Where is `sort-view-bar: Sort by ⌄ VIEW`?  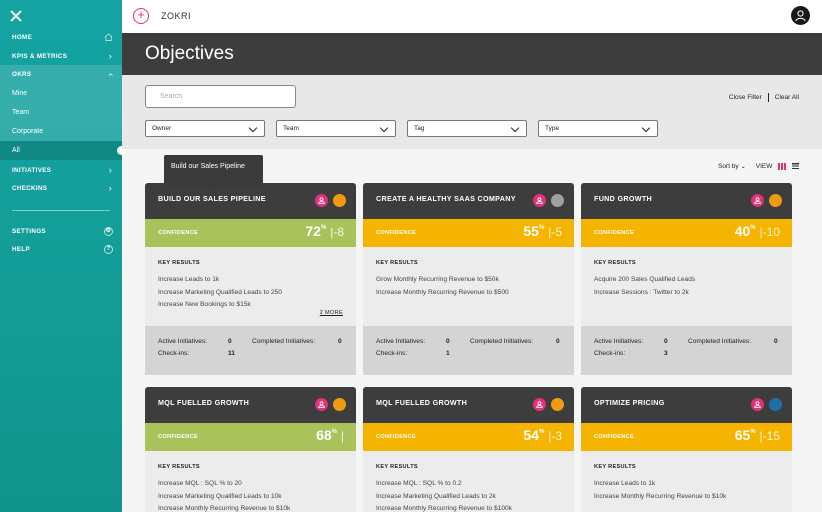 sort-view-bar: Sort by ⌄ VIEW is located at coordinates (758, 166).